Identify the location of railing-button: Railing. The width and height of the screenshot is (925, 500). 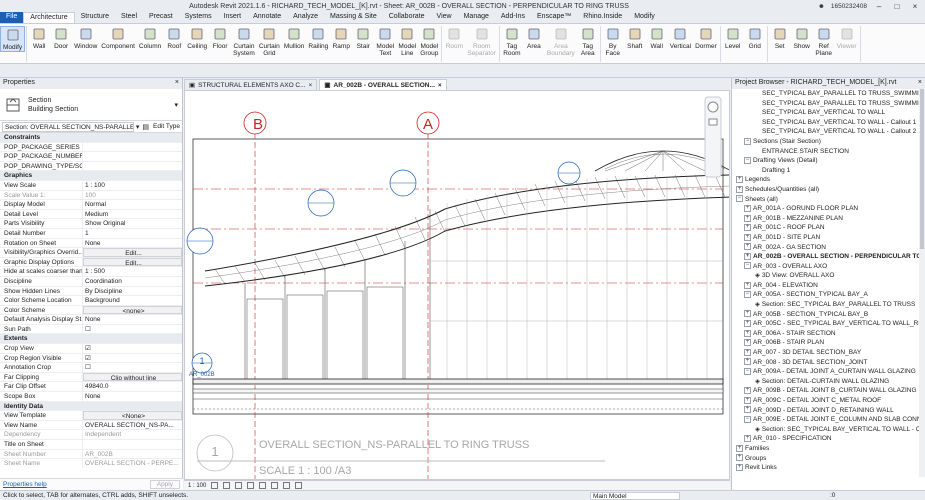
(318, 38).